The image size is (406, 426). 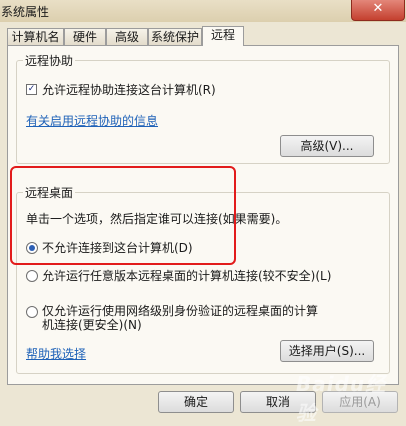 What do you see at coordinates (129, 89) in the screenshot?
I see `allow-remote-assistance-label: 允许远程协助连接这台计算机(R)` at bounding box center [129, 89].